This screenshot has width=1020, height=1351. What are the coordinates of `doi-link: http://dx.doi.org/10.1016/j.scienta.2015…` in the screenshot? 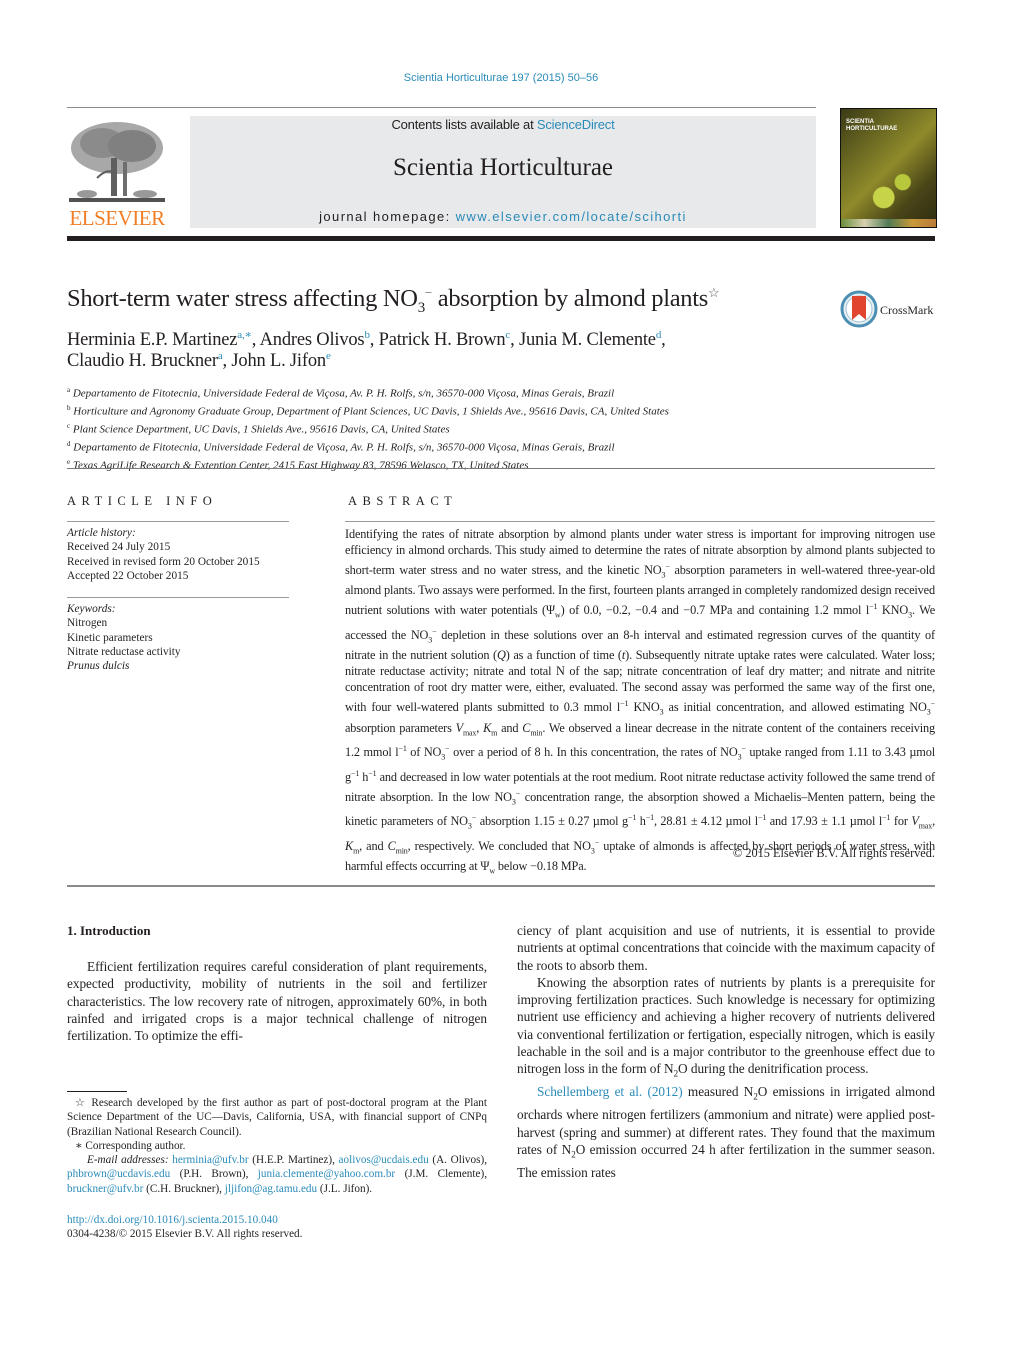 It's located at (184, 1220).